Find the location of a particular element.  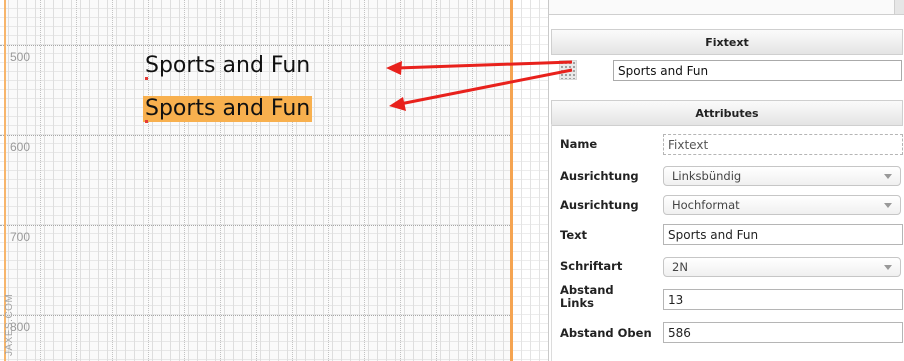

fixtext-value-input is located at coordinates (757, 70).